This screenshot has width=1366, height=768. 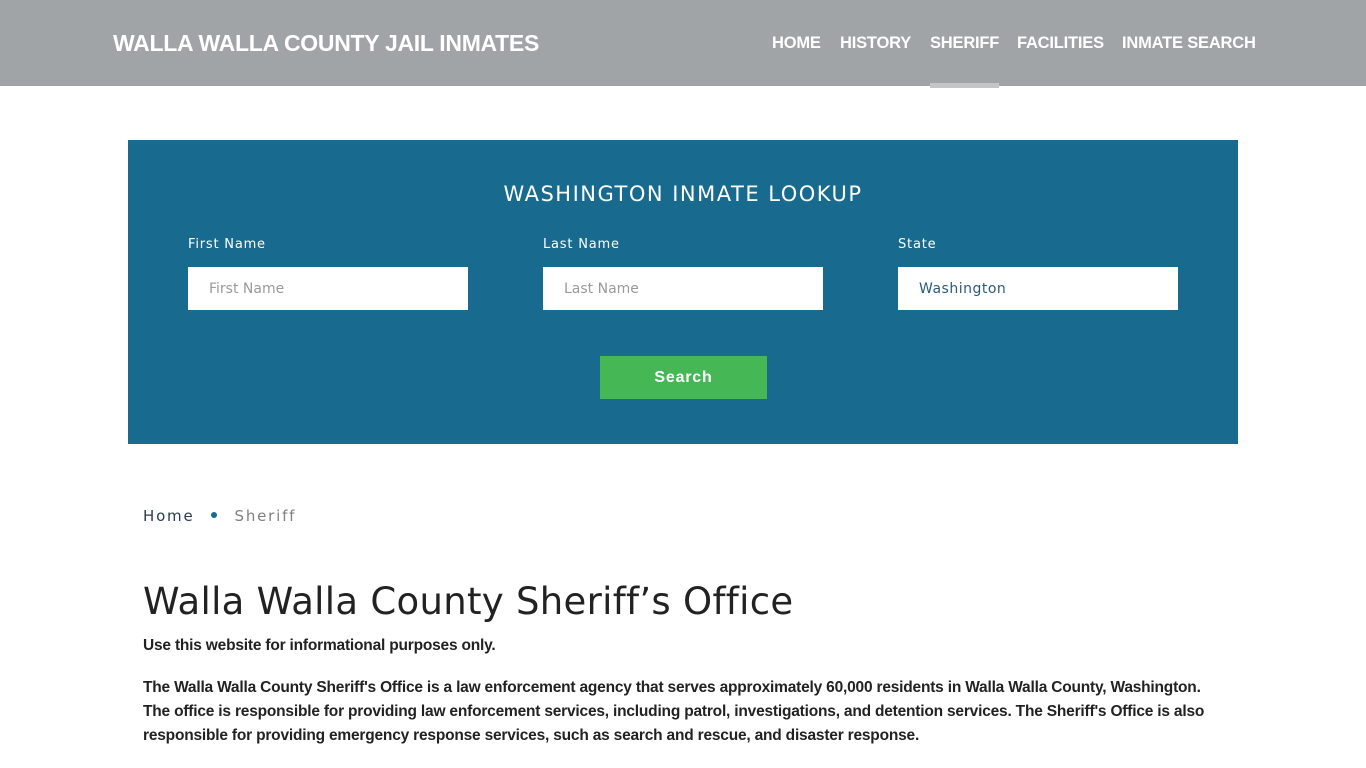 I want to click on state-label: State, so click(x=917, y=244).